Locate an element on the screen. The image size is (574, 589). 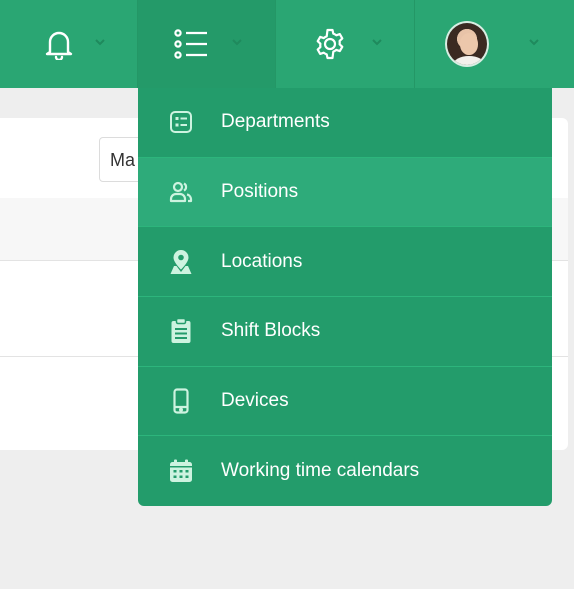
top-navbar is located at coordinates (287, 44).